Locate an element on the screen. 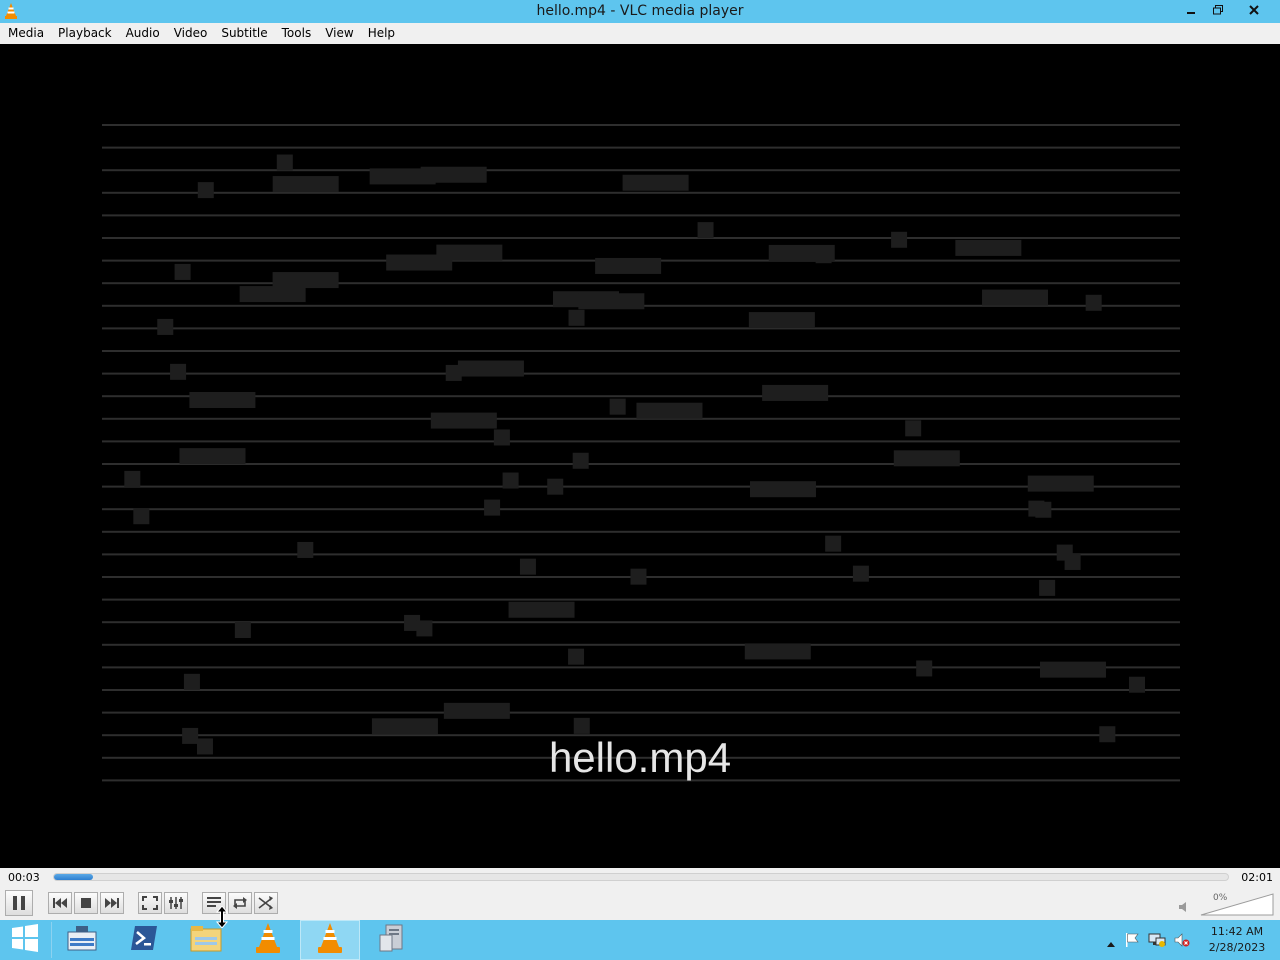 The width and height of the screenshot is (1280, 960). menu-playback: Playback is located at coordinates (85, 33).